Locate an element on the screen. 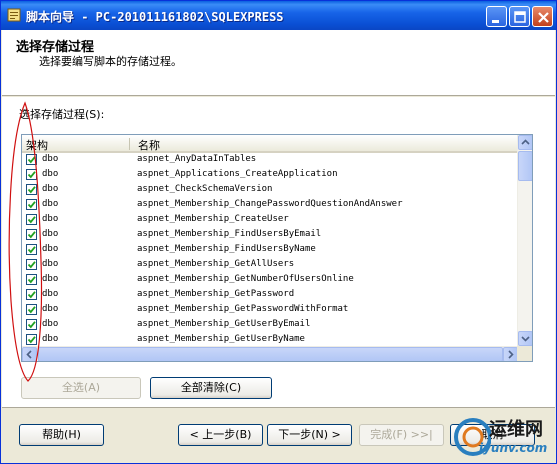  scroll-down-button is located at coordinates (525, 338).